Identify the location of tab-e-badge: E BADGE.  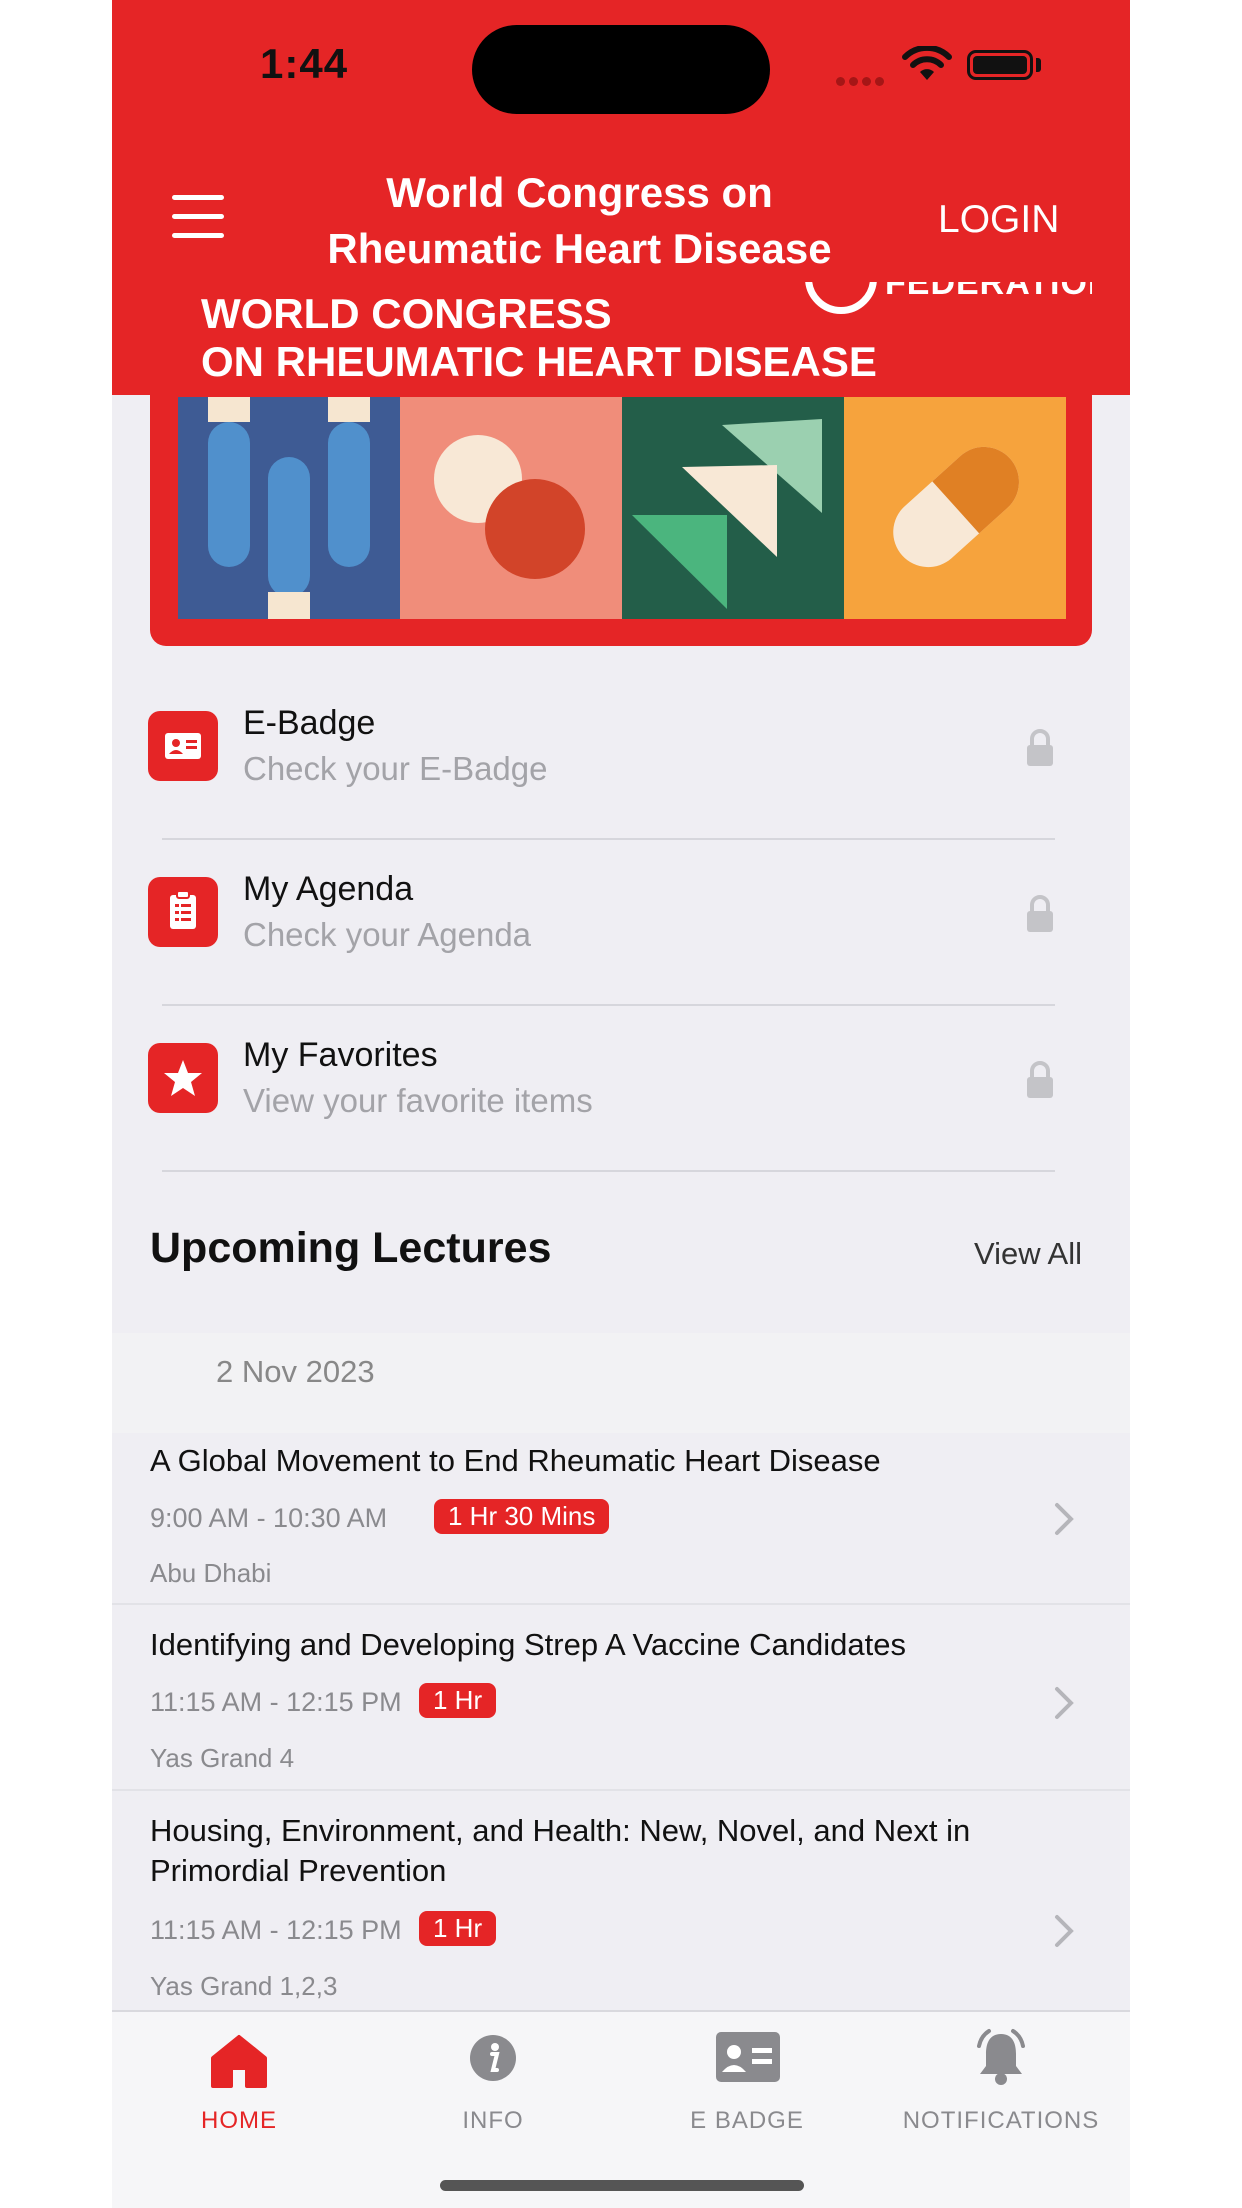
(747, 2082).